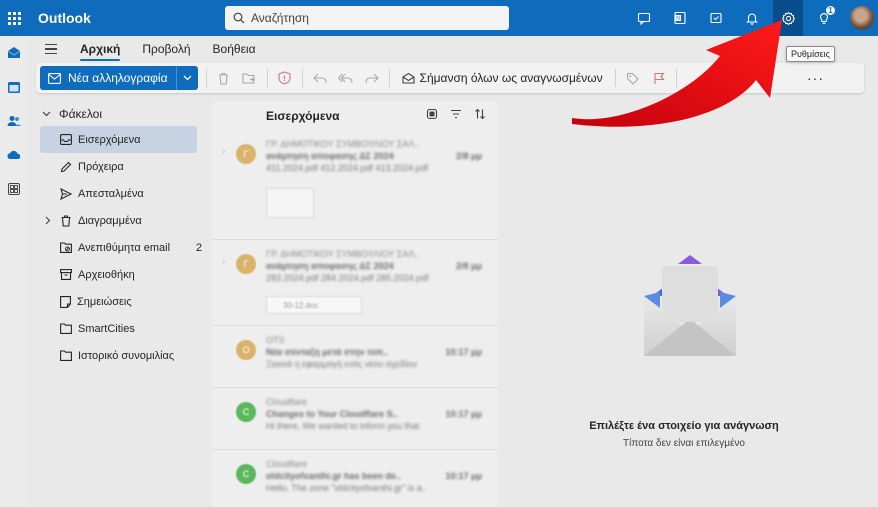 Image resolution: width=878 pixels, height=507 pixels. I want to click on sort-icon, so click(480, 114).